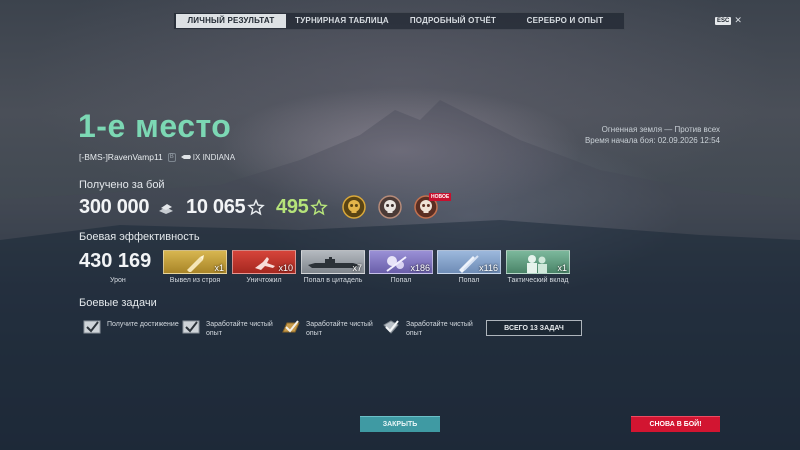 This screenshot has height=450, width=800. What do you see at coordinates (391, 327) in the screenshot?
I see `task-check-diamond-icon` at bounding box center [391, 327].